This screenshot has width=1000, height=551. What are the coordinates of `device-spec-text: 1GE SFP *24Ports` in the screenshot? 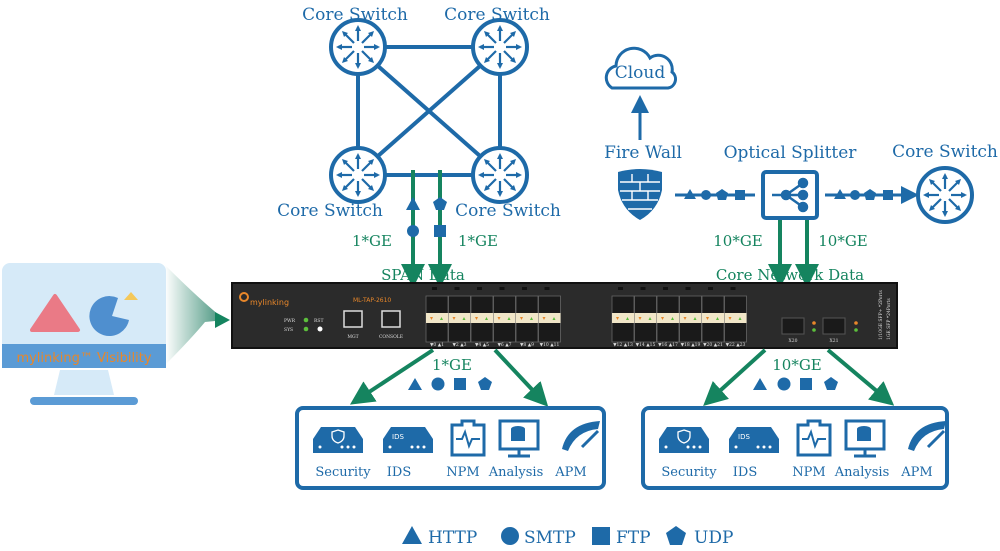 It's located at (889, 319).